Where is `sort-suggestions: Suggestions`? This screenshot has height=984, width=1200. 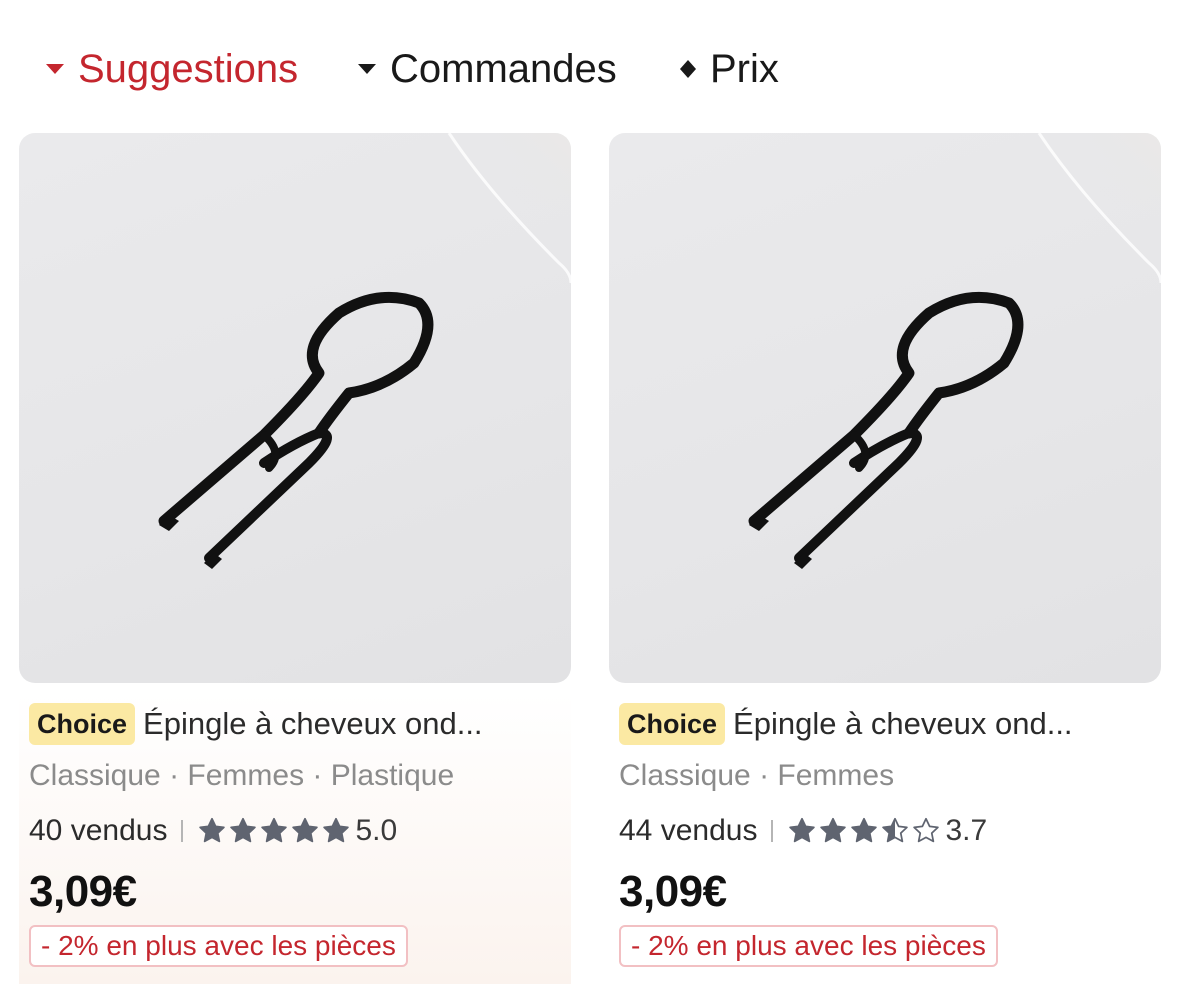
sort-suggestions: Suggestions is located at coordinates (172, 69).